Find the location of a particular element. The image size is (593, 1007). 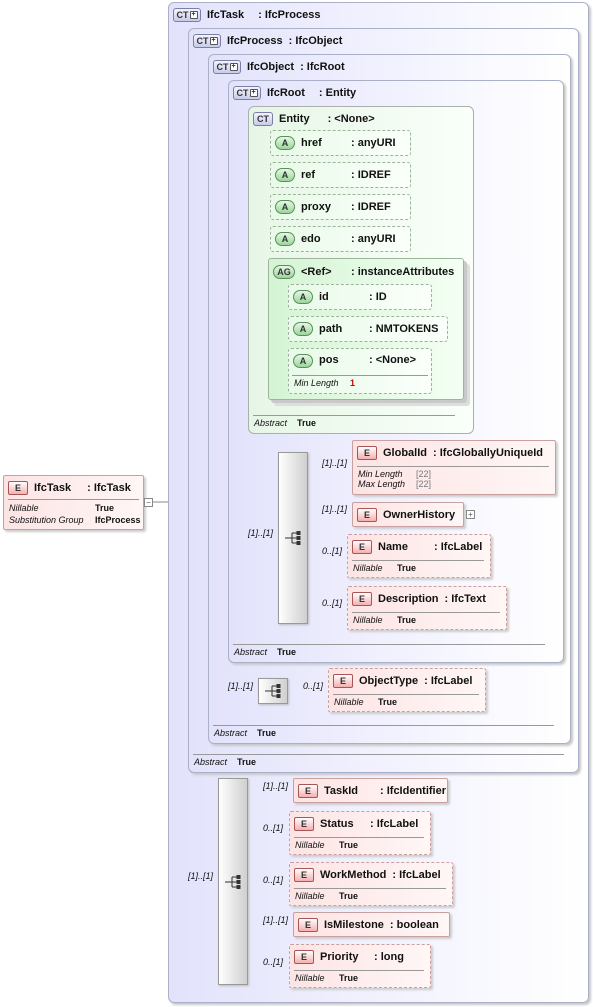

element-description: E Description : IfcText Nillable True is located at coordinates (427, 608).